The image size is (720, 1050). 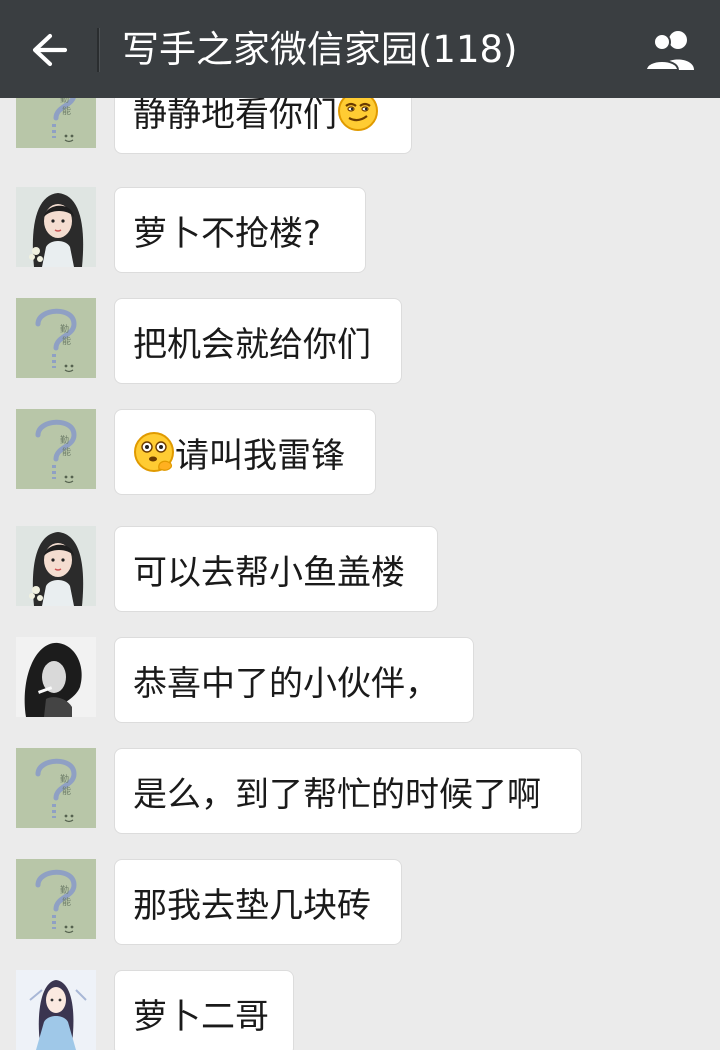 I want to click on message-text: 请叫我雷锋, so click(x=260, y=455).